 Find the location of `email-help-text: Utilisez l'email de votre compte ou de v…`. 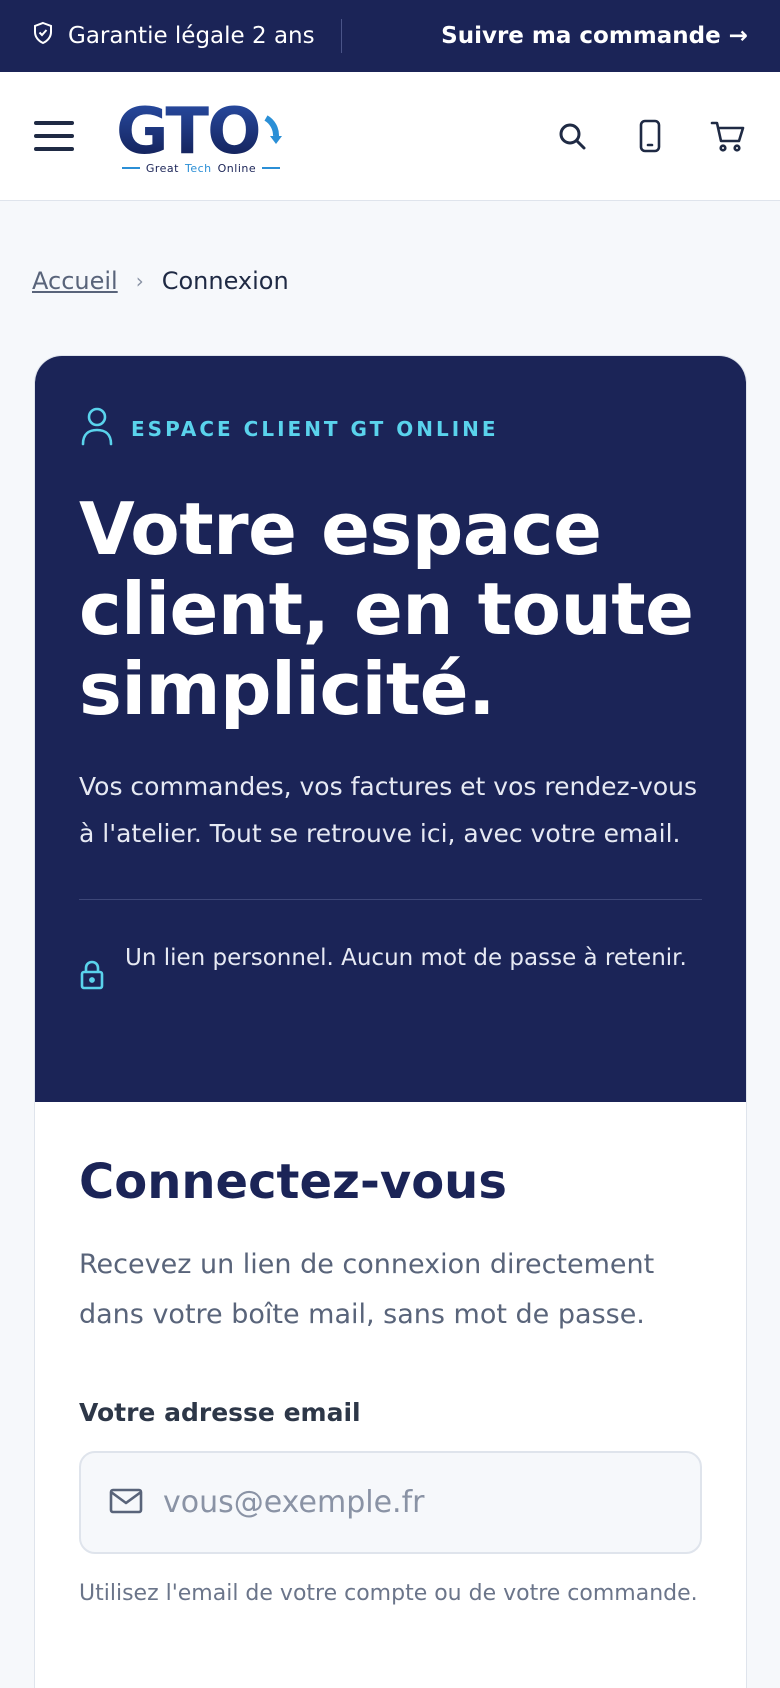

email-help-text: Utilisez l'email de votre compte ou de v… is located at coordinates (388, 1593).